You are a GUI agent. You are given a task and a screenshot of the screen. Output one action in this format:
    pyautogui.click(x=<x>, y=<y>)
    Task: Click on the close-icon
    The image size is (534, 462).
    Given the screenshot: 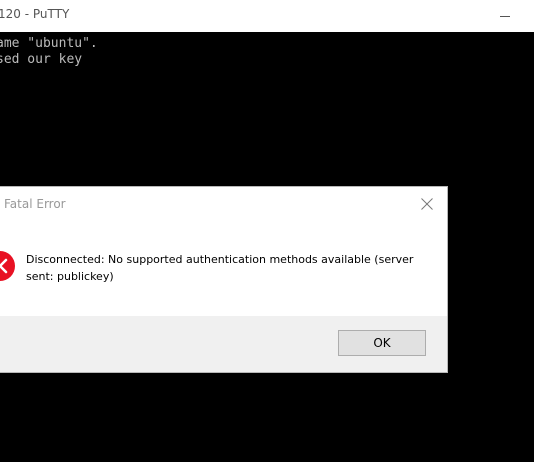 What is the action you would take?
    pyautogui.click(x=427, y=204)
    